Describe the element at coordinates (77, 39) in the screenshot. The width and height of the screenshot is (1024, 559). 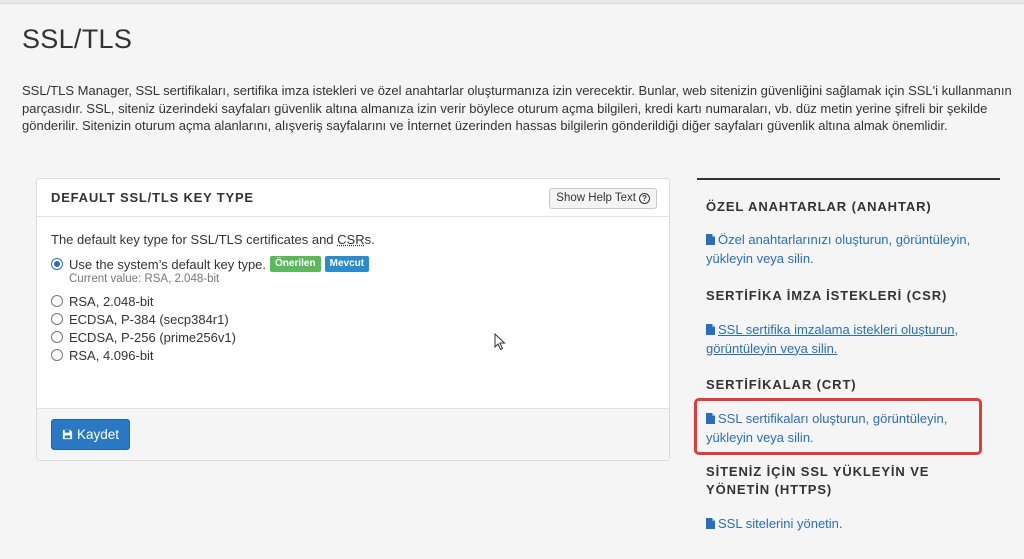
I see `page-title: SSL/TLS` at that location.